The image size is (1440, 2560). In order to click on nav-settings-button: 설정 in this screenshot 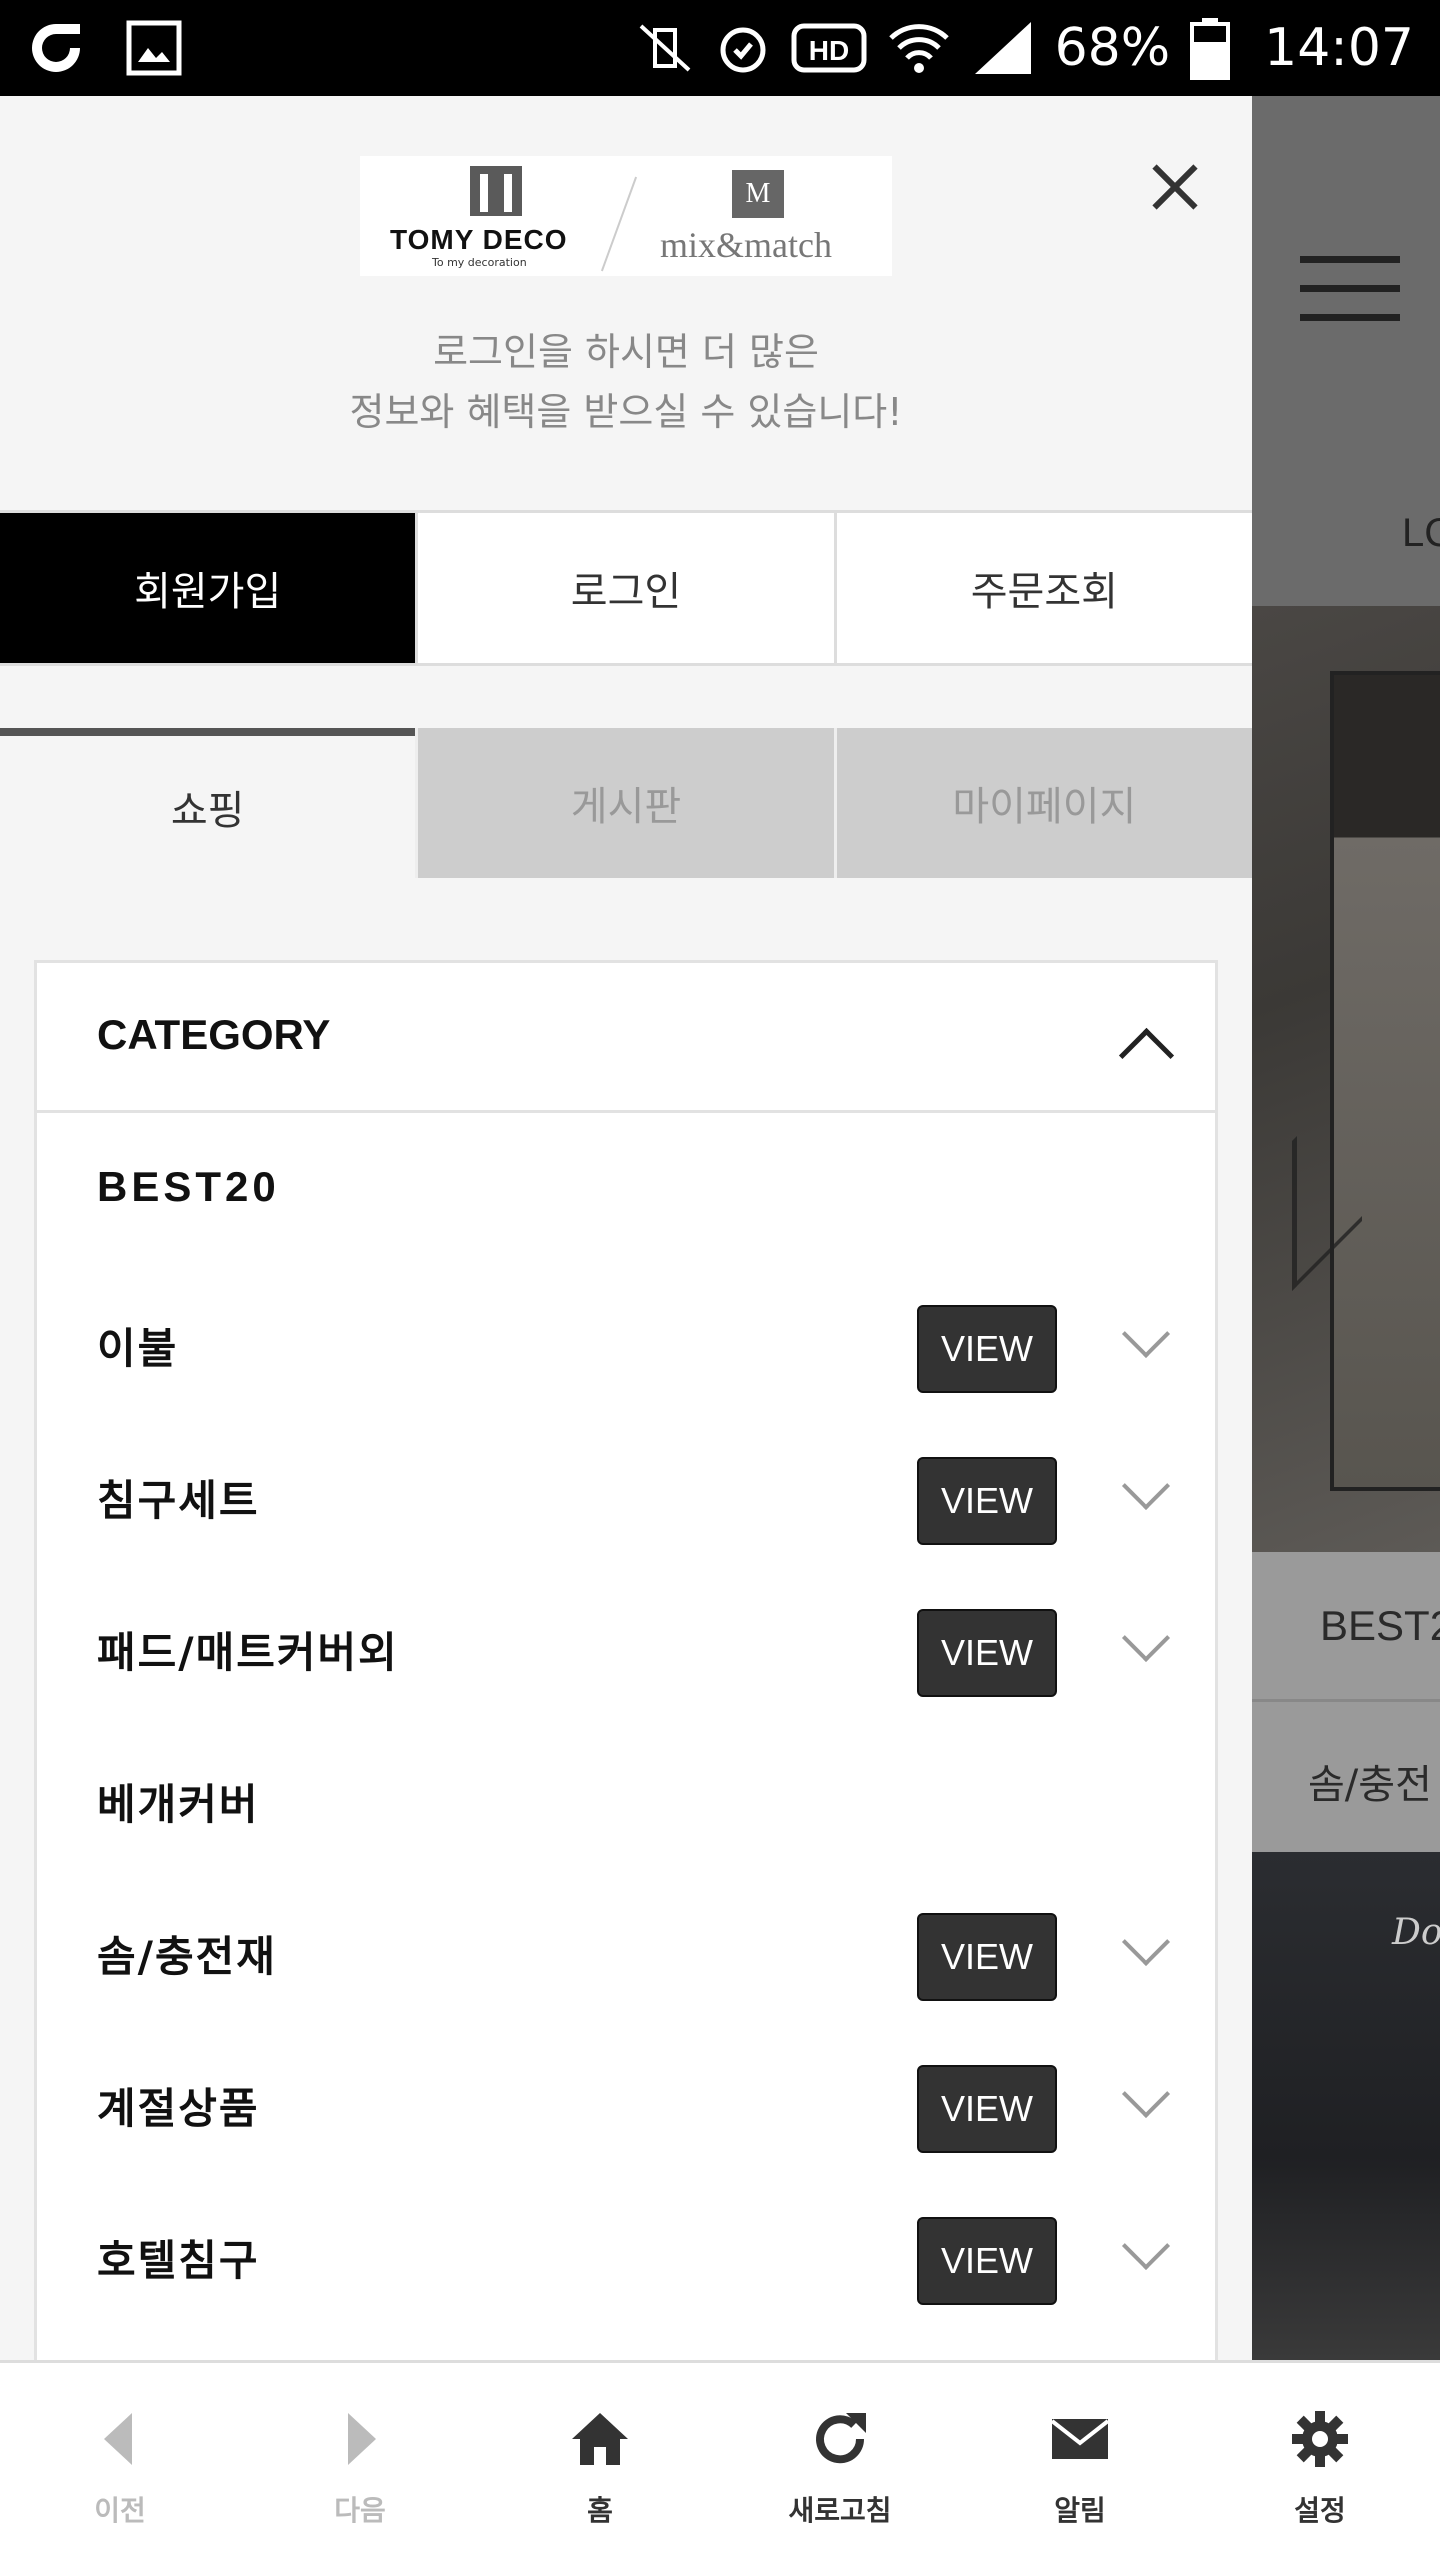, I will do `click(1320, 2461)`.